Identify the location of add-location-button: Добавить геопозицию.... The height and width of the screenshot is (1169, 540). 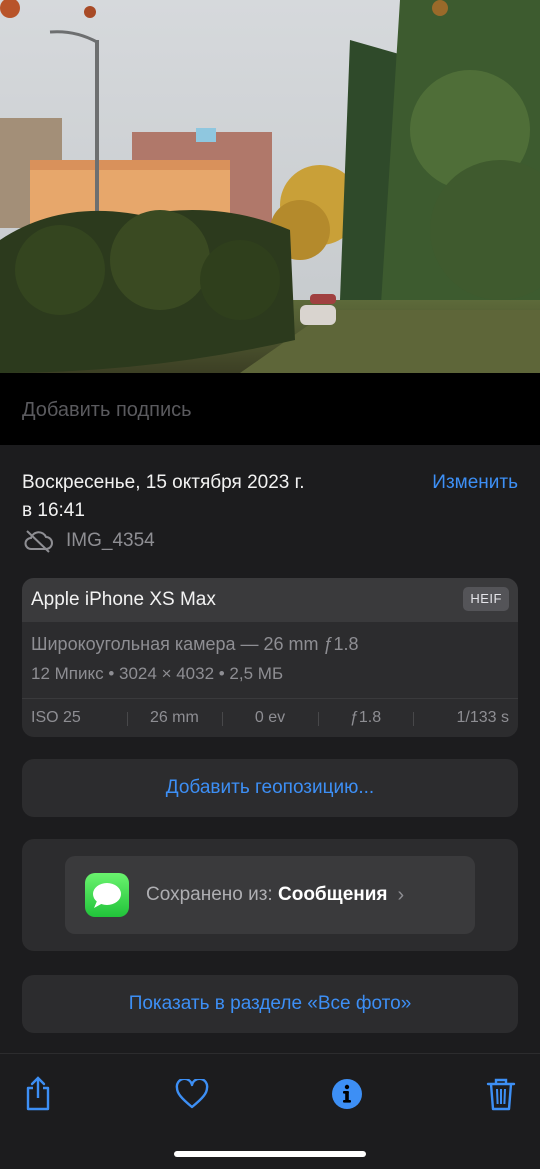
(270, 788).